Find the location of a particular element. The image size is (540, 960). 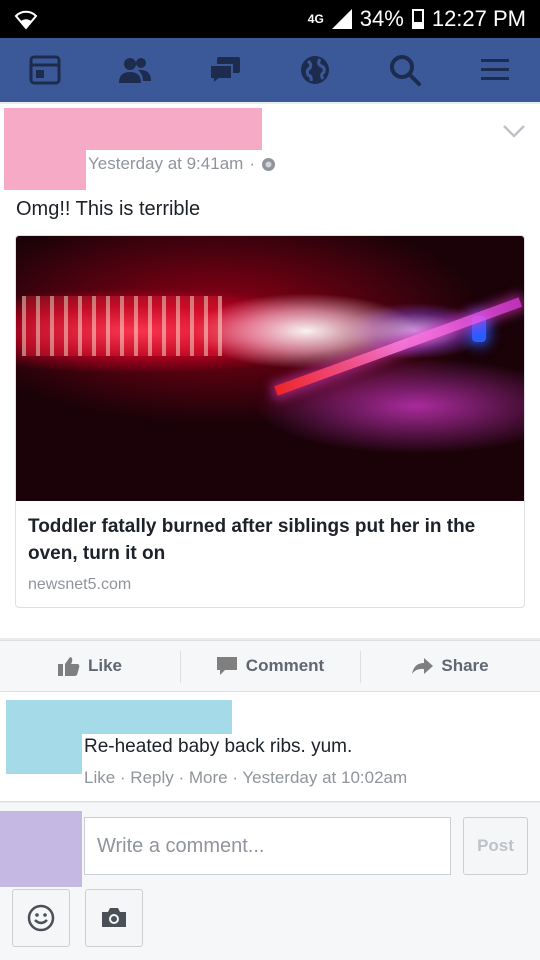

post-meta: Yesterday at 9:41am · is located at coordinates (182, 164).